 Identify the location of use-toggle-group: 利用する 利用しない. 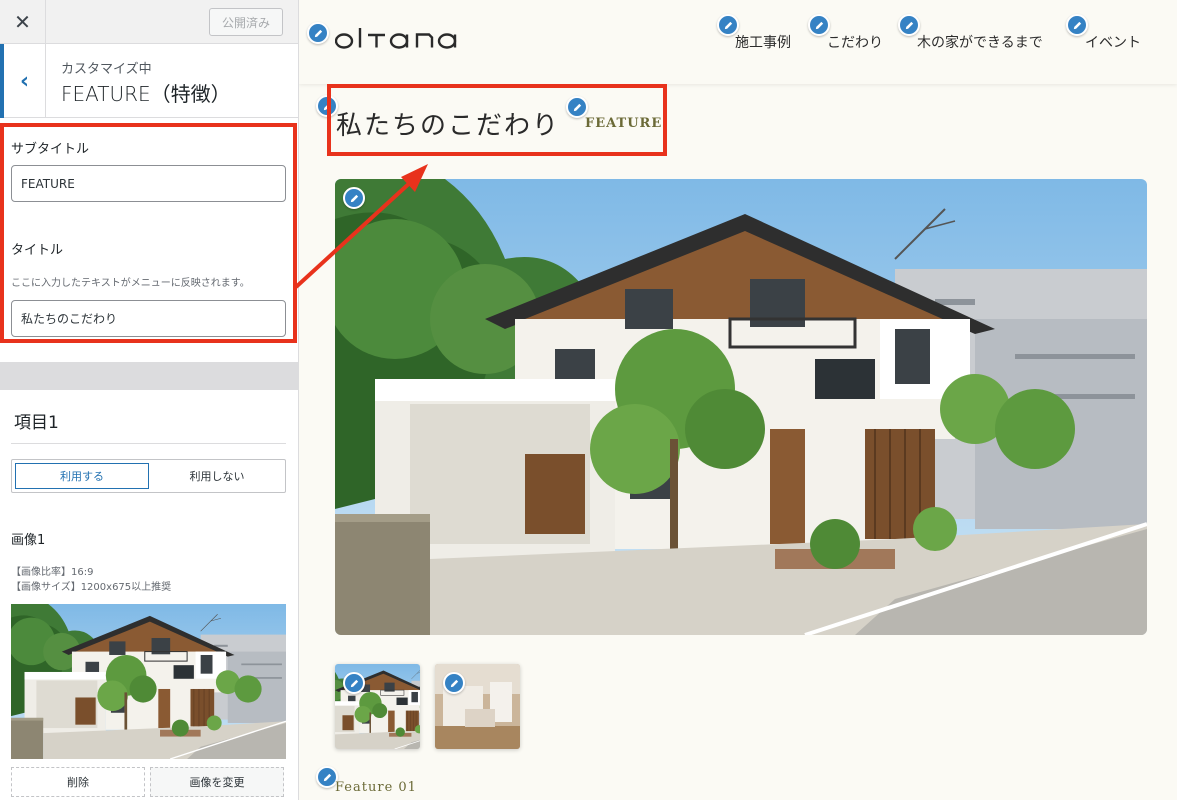
(148, 476).